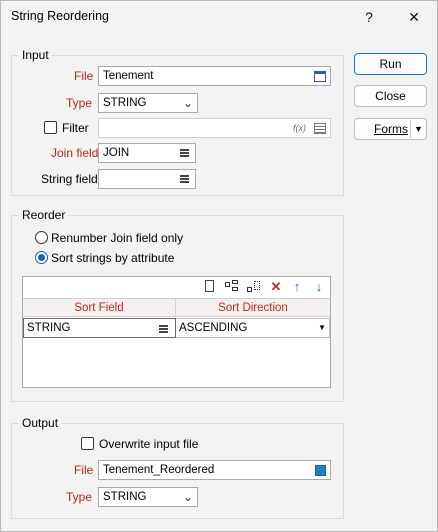  What do you see at coordinates (69, 179) in the screenshot?
I see `string-field-label: String field` at bounding box center [69, 179].